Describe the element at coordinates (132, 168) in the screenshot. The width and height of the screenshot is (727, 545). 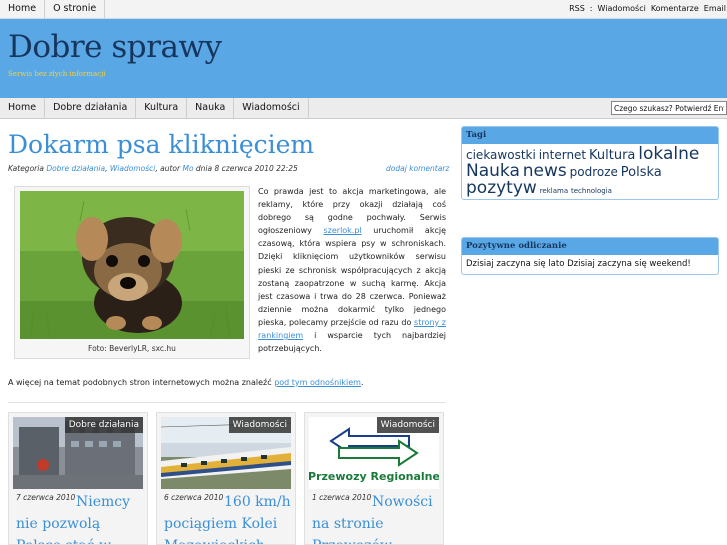
I see `meta-category-link-2: Wiadomości` at that location.